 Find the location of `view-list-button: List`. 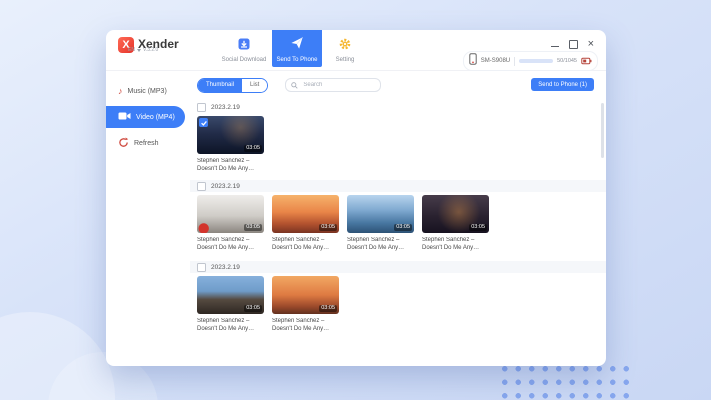

view-list-button: List is located at coordinates (255, 85).